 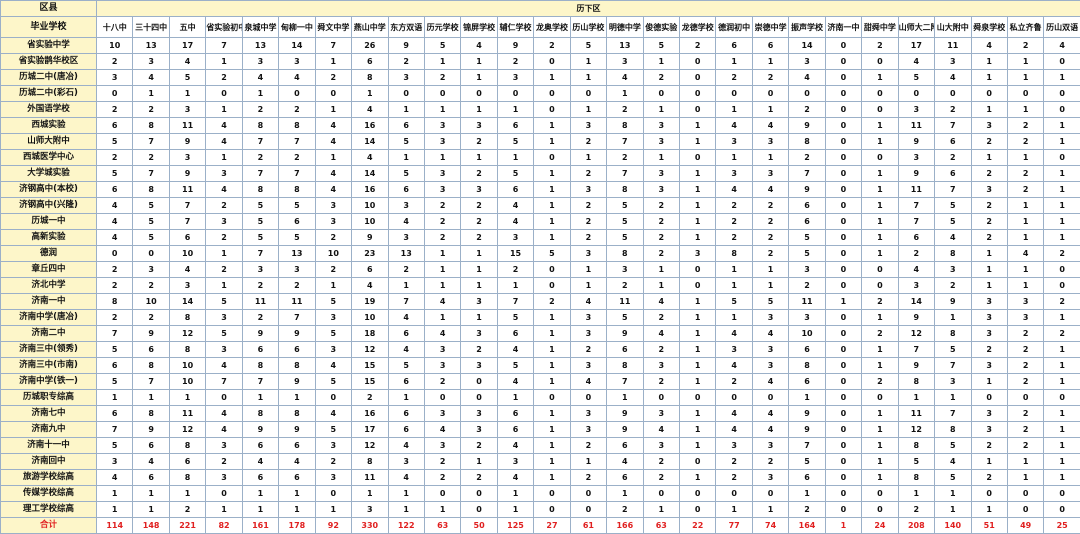 I want to click on total-cell: 51, so click(x=989, y=526).